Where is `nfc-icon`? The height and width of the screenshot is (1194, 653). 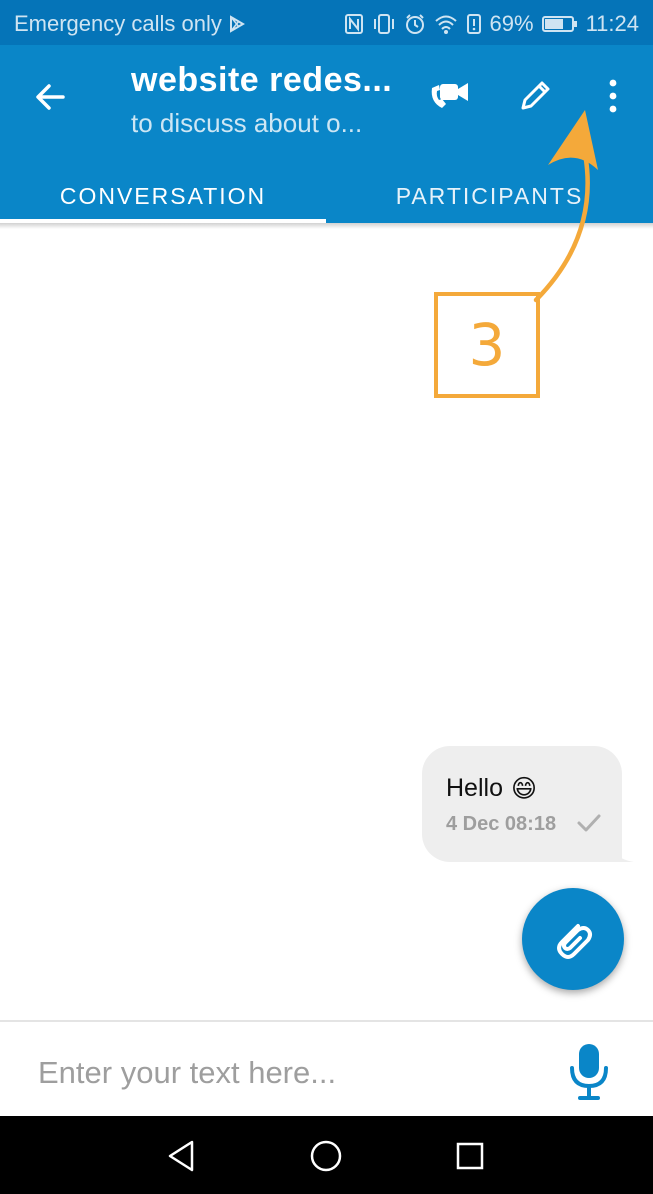
nfc-icon is located at coordinates (353, 24).